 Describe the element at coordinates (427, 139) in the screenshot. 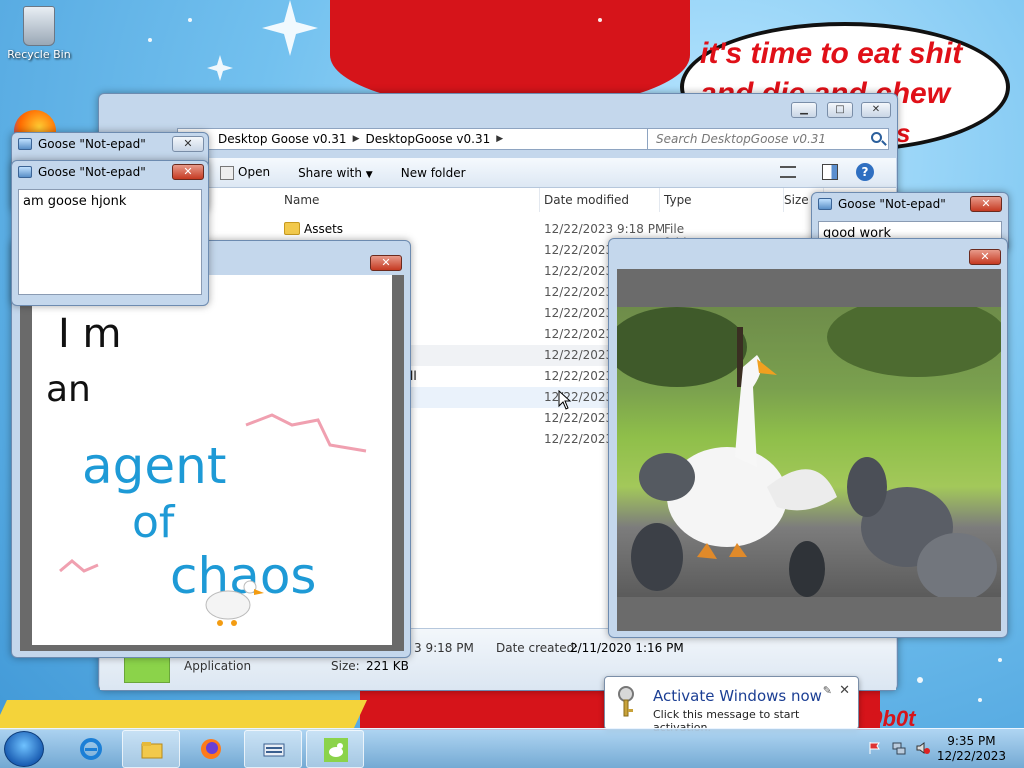

I see `breadcrumb-item-2: DesktopGoose v0.31` at that location.